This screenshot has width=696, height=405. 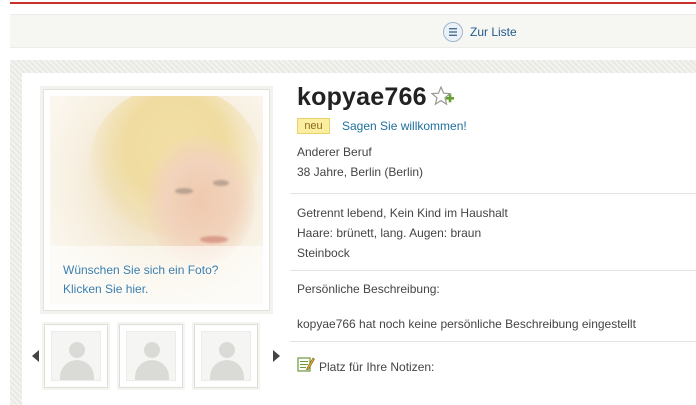 I want to click on back-to-list-label: Zur Liste, so click(x=493, y=32).